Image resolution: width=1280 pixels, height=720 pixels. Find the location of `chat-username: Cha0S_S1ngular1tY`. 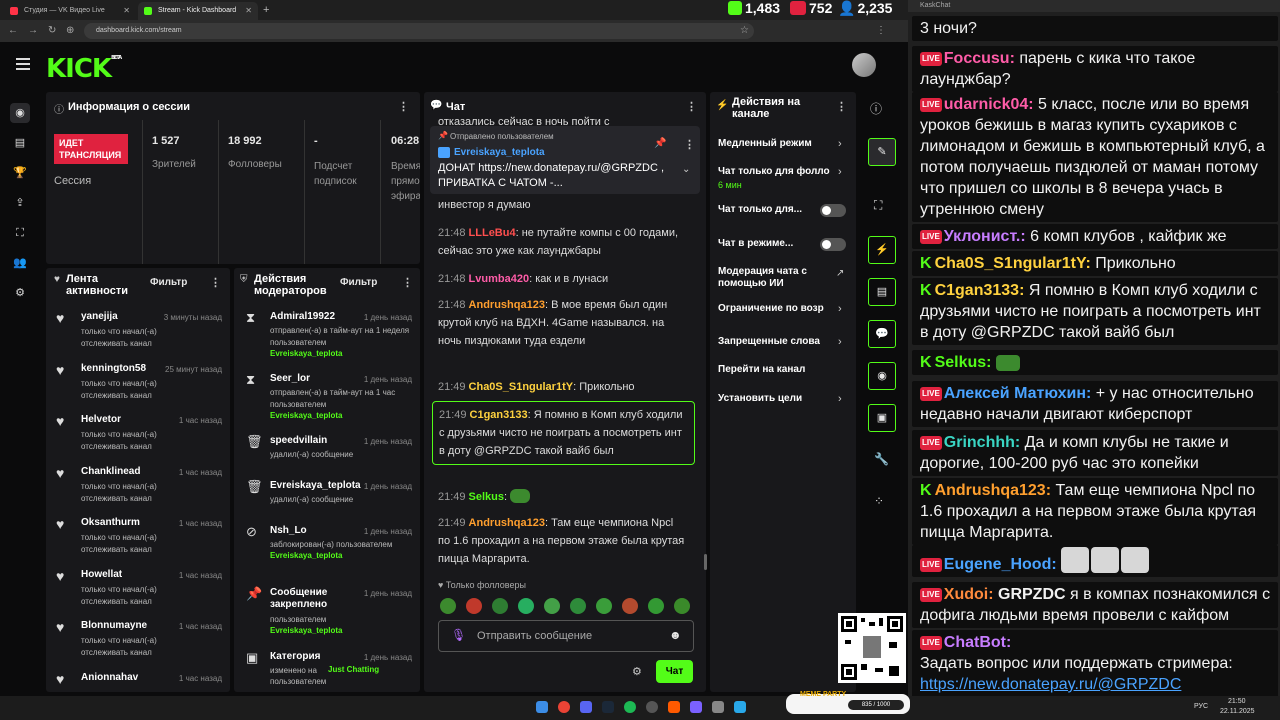

chat-username: Cha0S_S1ngular1tY is located at coordinates (521, 387).